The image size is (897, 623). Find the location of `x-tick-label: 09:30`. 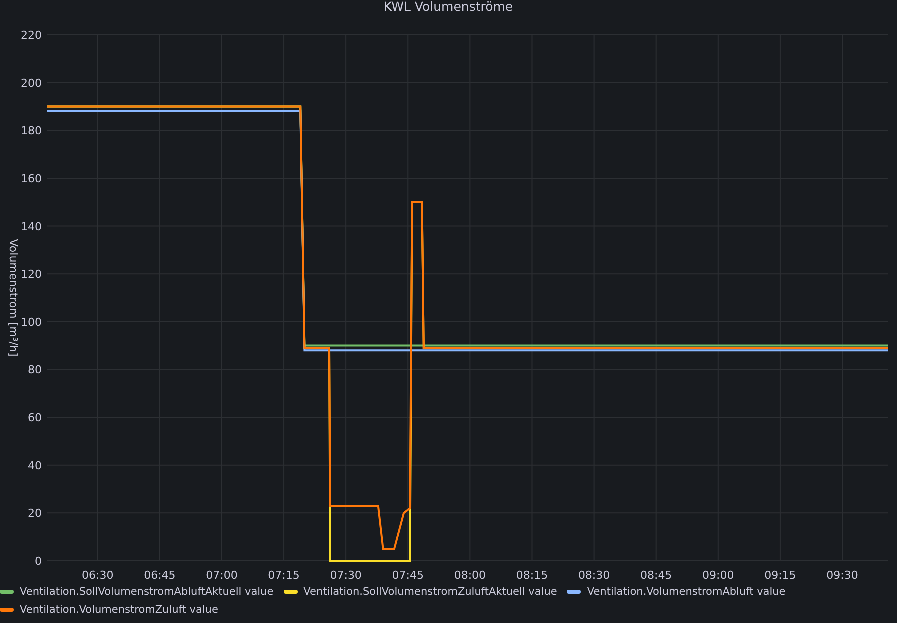

x-tick-label: 09:30 is located at coordinates (842, 575).